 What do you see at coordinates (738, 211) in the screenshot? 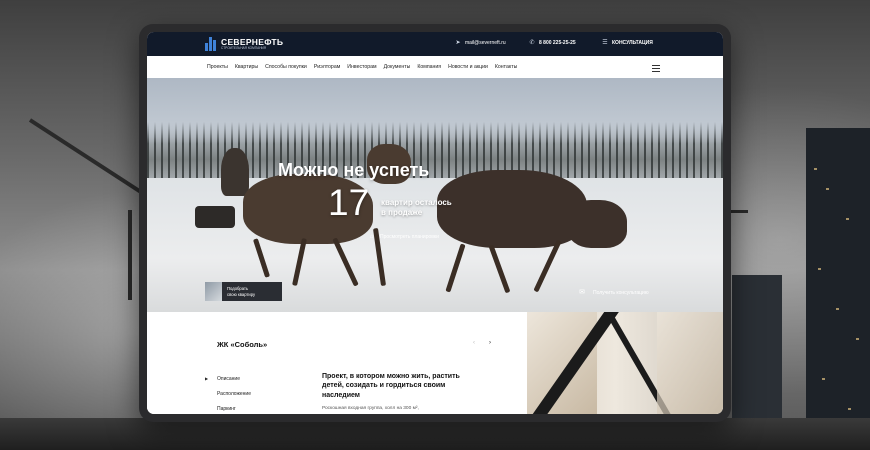
I see `crane-arm-right` at bounding box center [738, 211].